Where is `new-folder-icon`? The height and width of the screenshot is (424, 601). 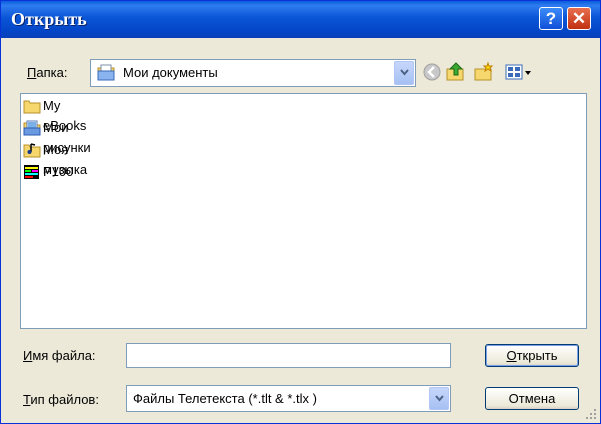 new-folder-icon is located at coordinates (484, 72).